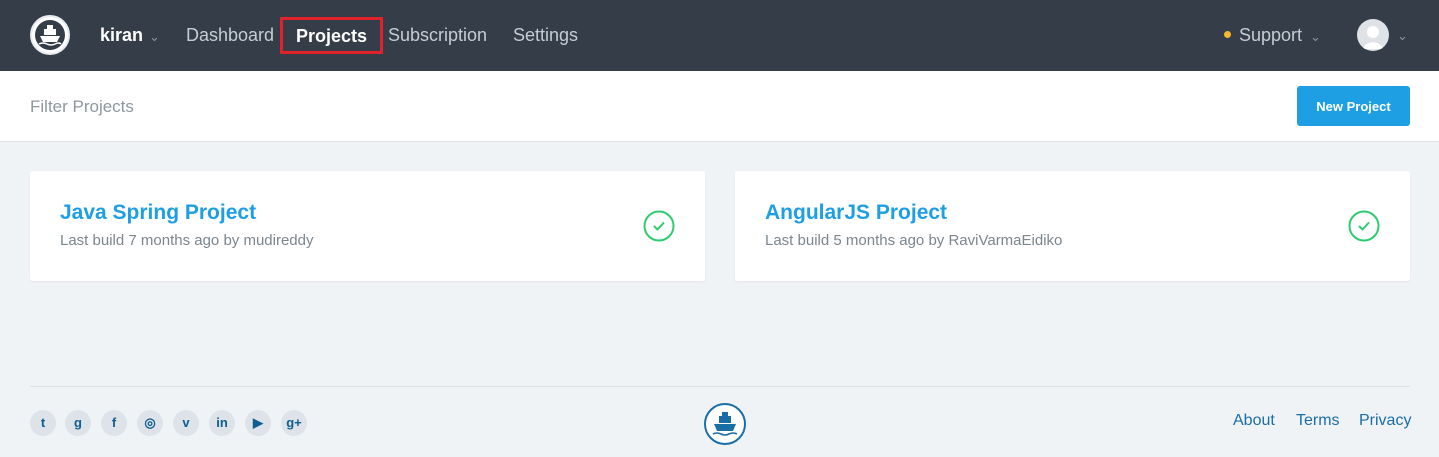  Describe the element at coordinates (1385, 421) in the screenshot. I see `footer-link-privacy: Privacy` at that location.